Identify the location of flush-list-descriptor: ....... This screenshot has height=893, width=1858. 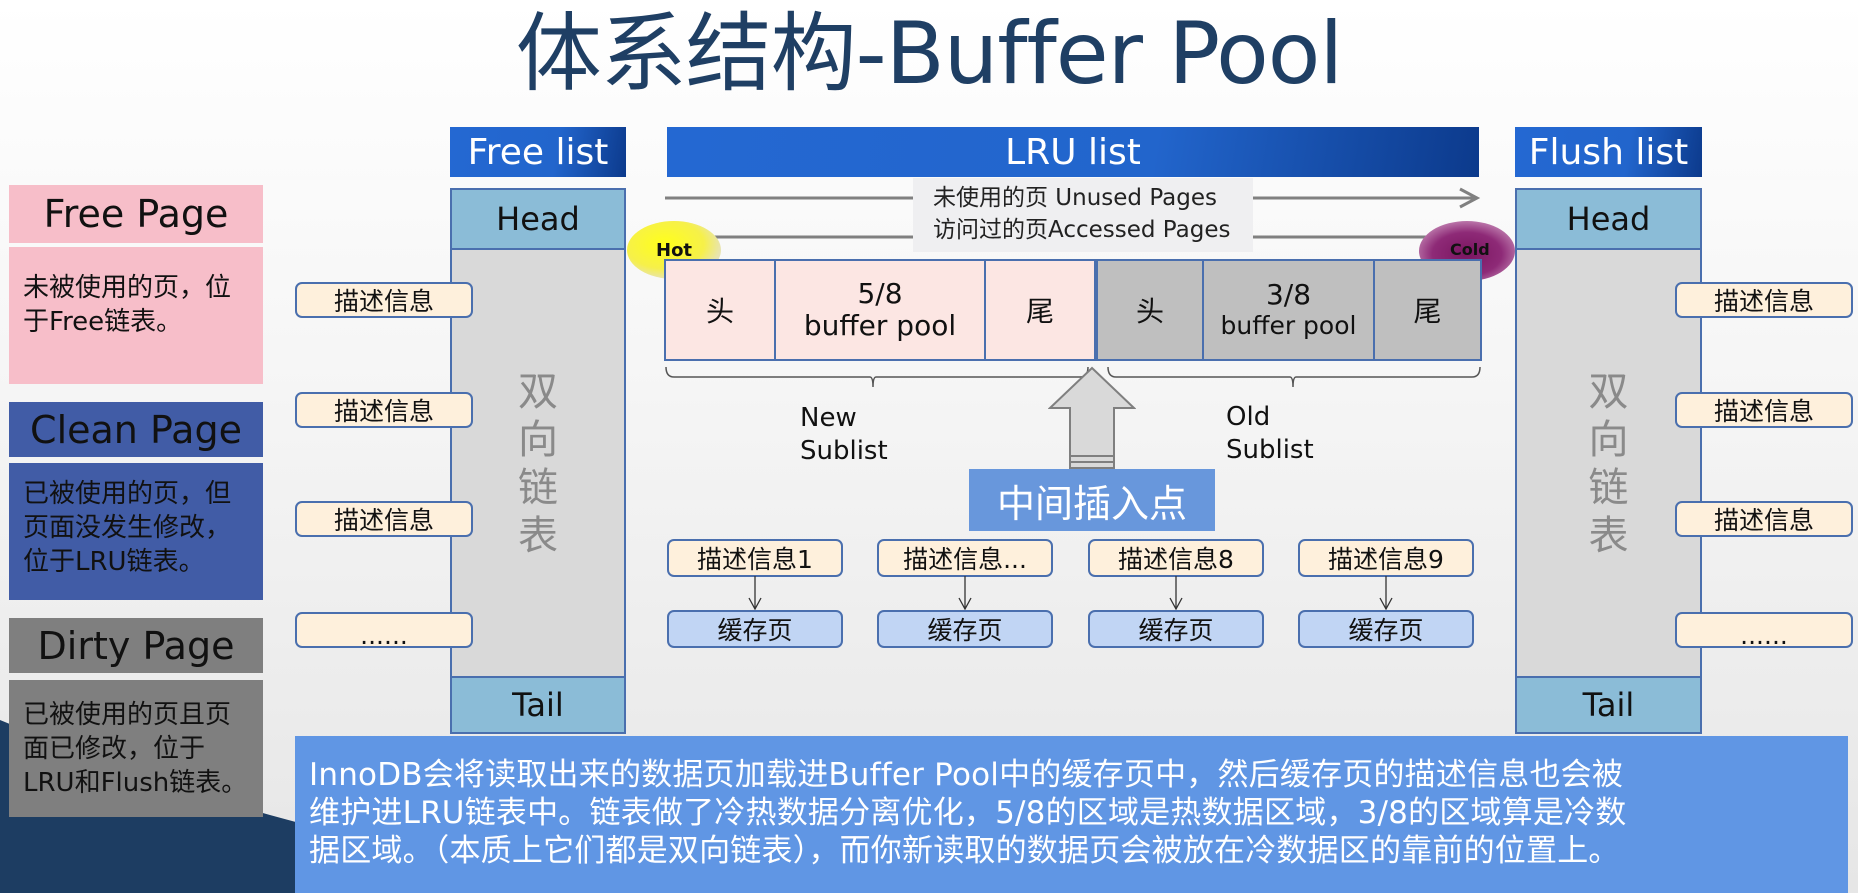
(1764, 631).